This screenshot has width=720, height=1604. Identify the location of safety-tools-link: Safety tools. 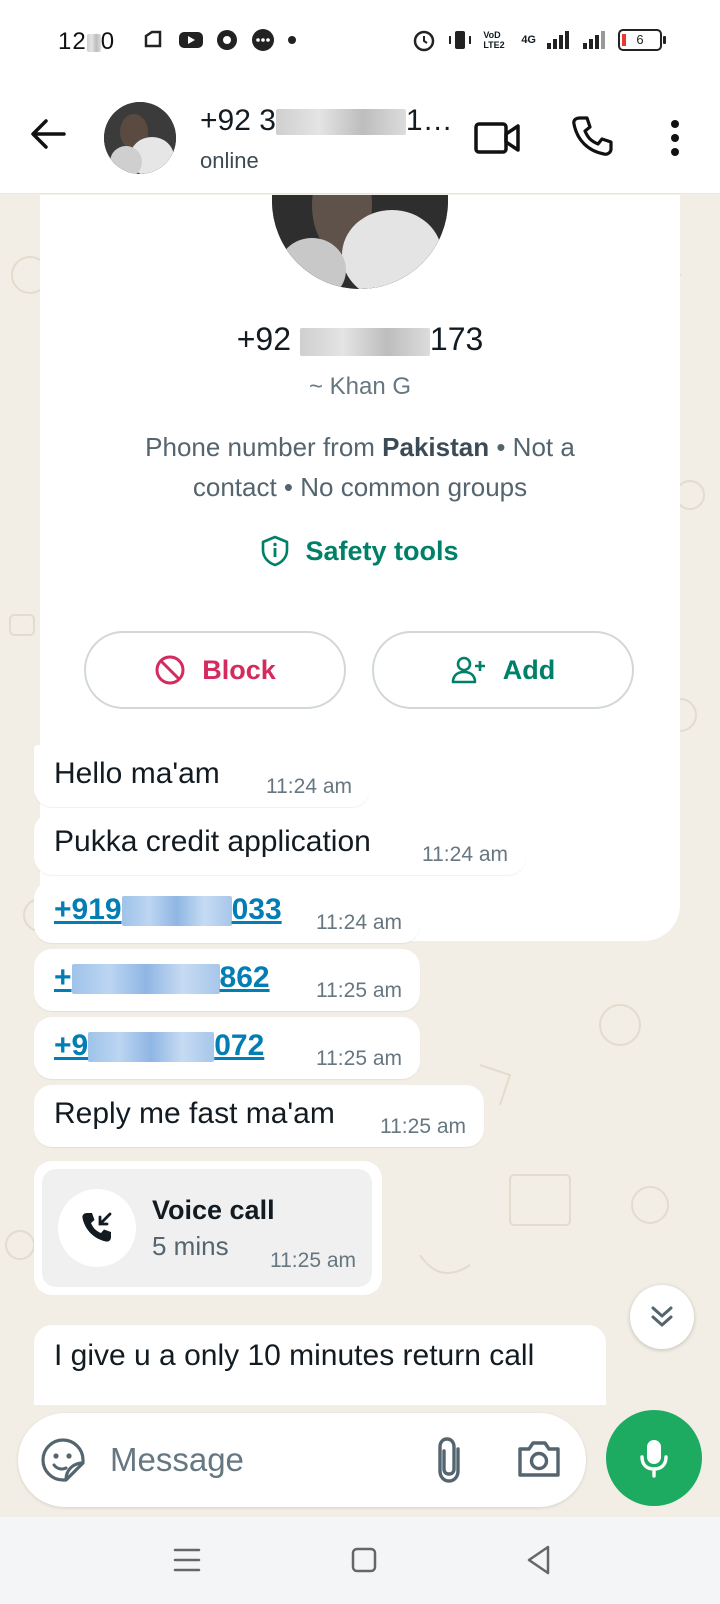
(360, 551).